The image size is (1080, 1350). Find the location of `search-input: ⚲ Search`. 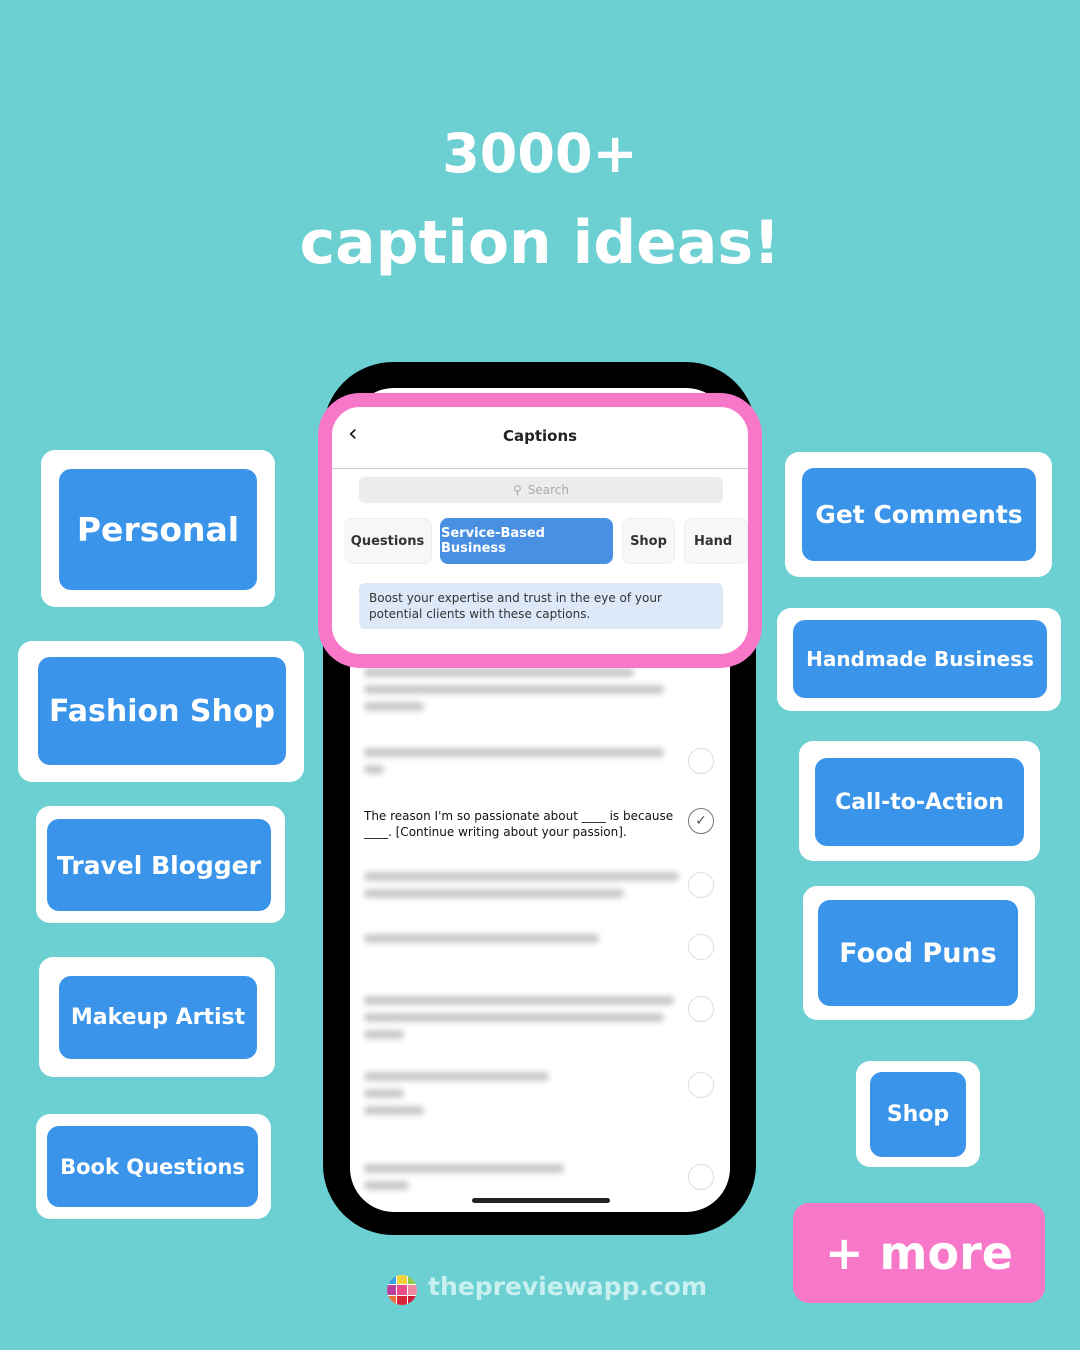

search-input: ⚲ Search is located at coordinates (541, 490).